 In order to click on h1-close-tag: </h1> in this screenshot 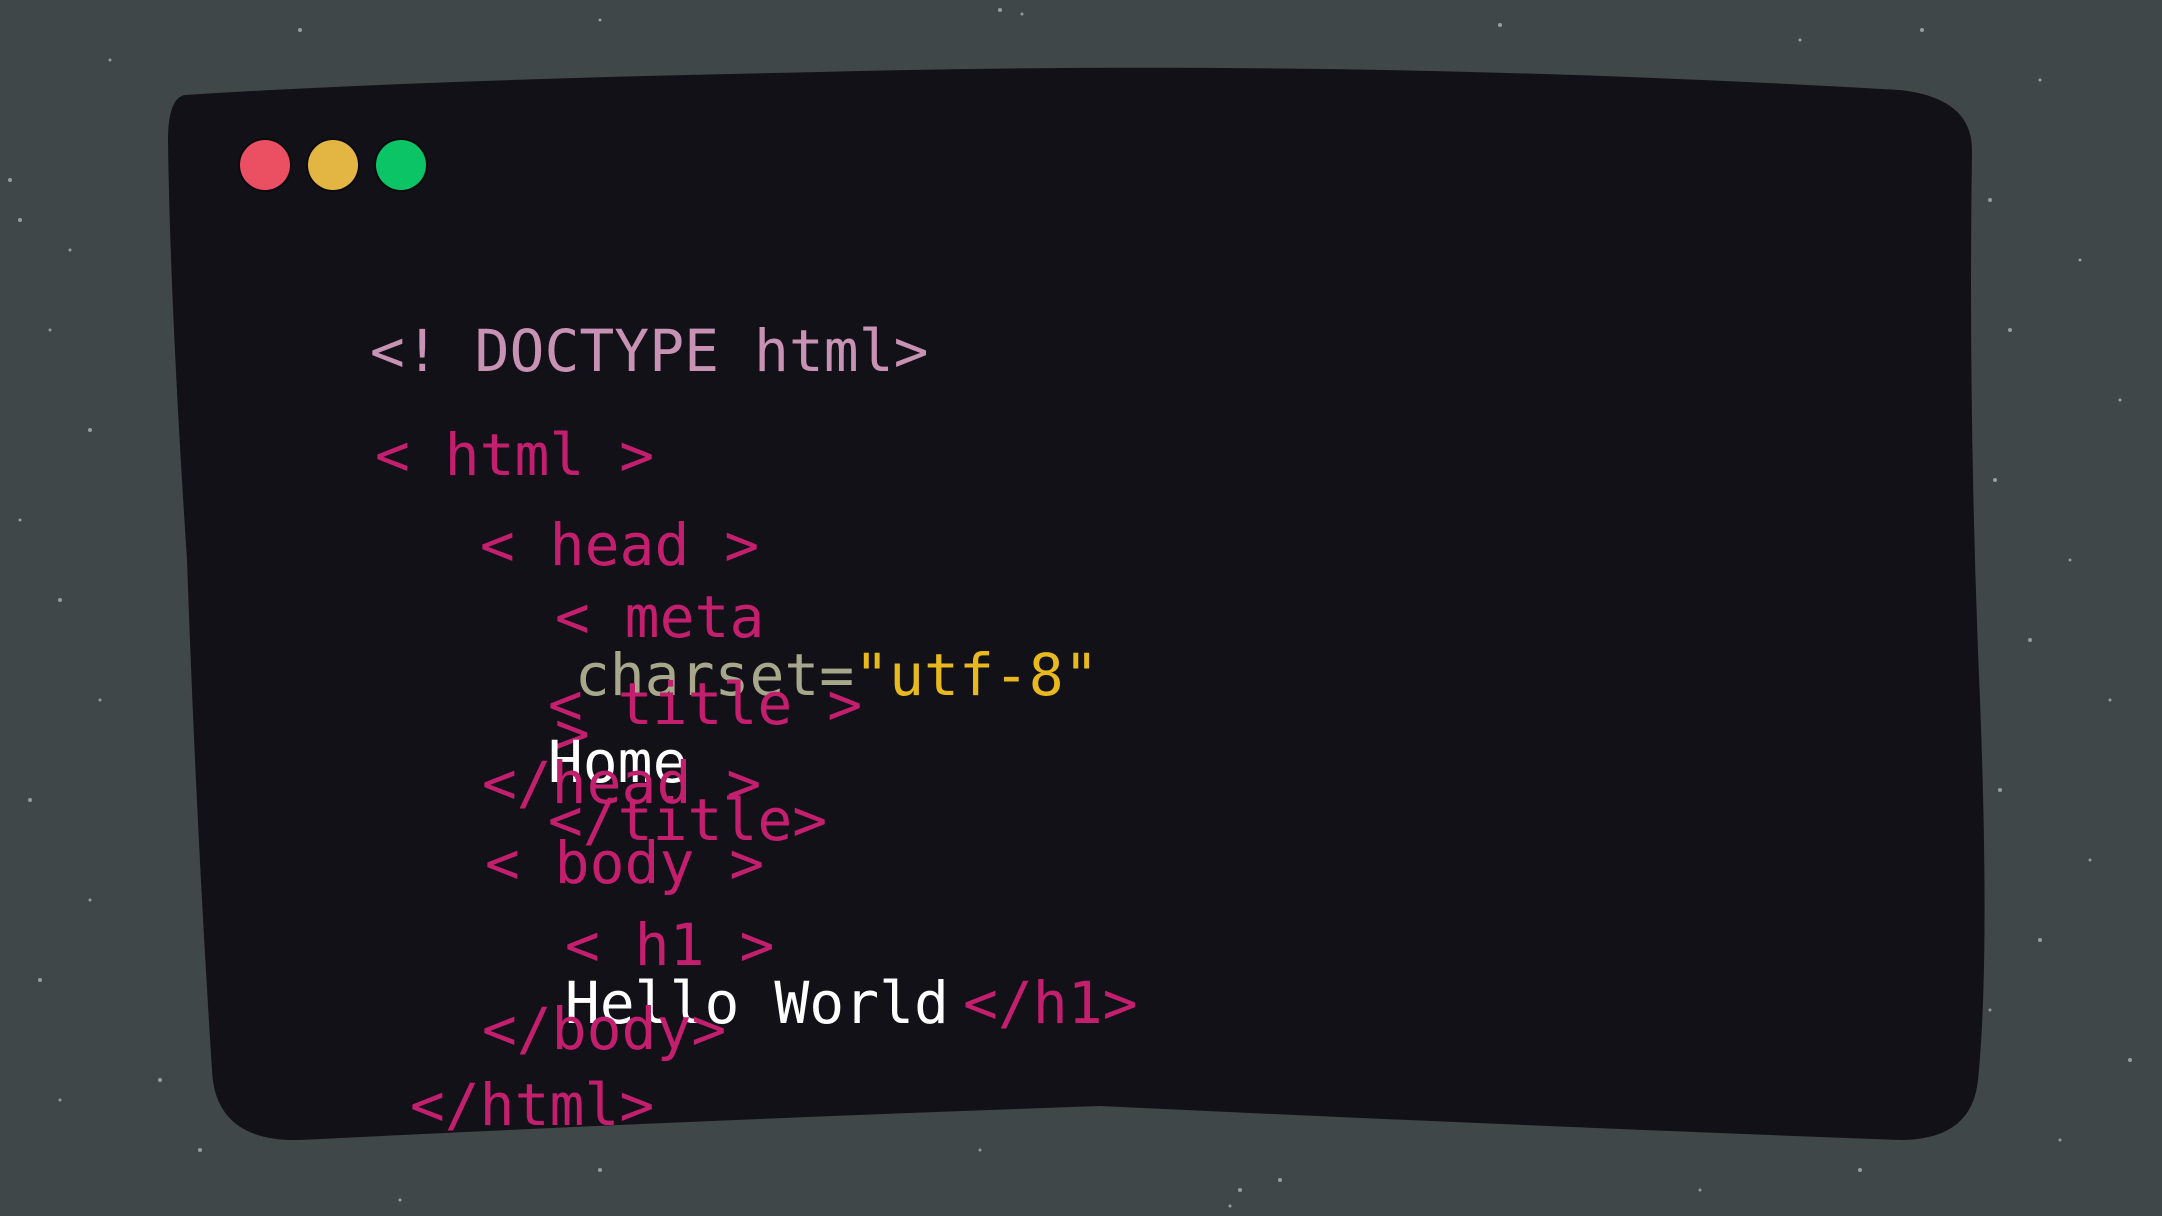, I will do `click(1050, 1003)`.